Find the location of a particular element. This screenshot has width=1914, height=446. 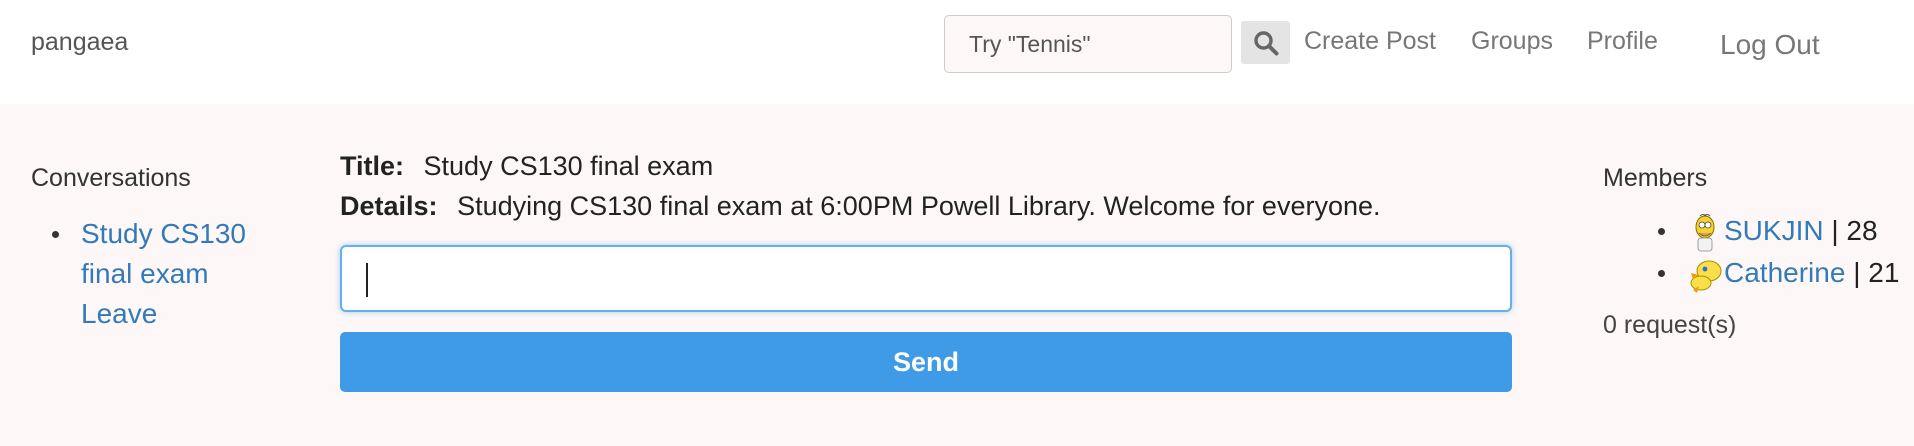

conversation-item: Study CS130 final exam is located at coordinates (171, 254).